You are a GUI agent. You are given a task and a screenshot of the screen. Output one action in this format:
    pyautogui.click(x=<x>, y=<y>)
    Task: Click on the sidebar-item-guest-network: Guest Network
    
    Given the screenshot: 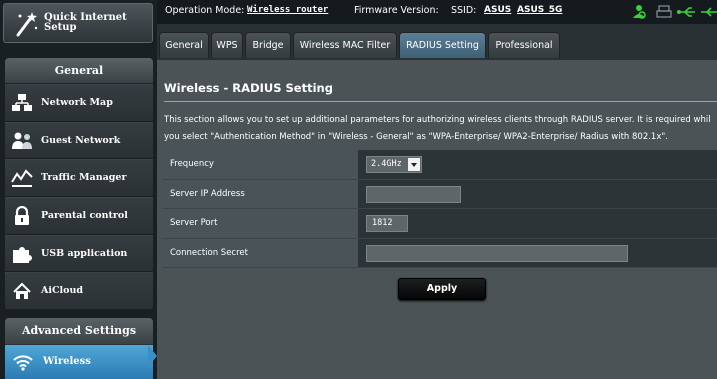 What is the action you would take?
    pyautogui.click(x=79, y=140)
    